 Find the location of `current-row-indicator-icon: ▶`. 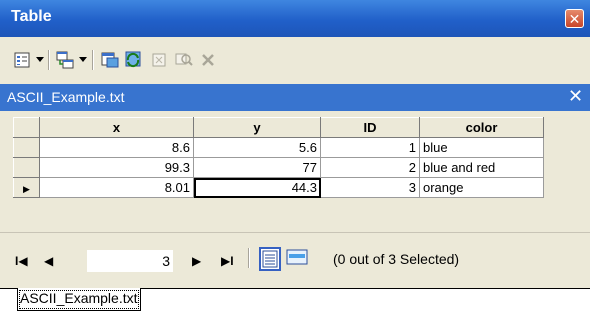

current-row-indicator-icon: ▶ is located at coordinates (26, 189).